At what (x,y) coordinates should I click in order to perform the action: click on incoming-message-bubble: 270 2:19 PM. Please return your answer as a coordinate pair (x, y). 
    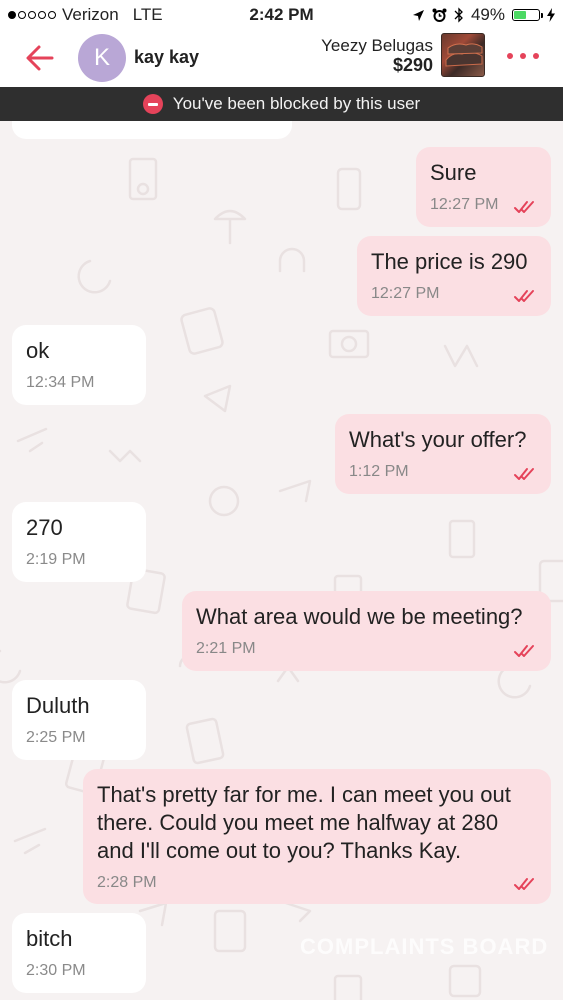
    Looking at the image, I should click on (79, 542).